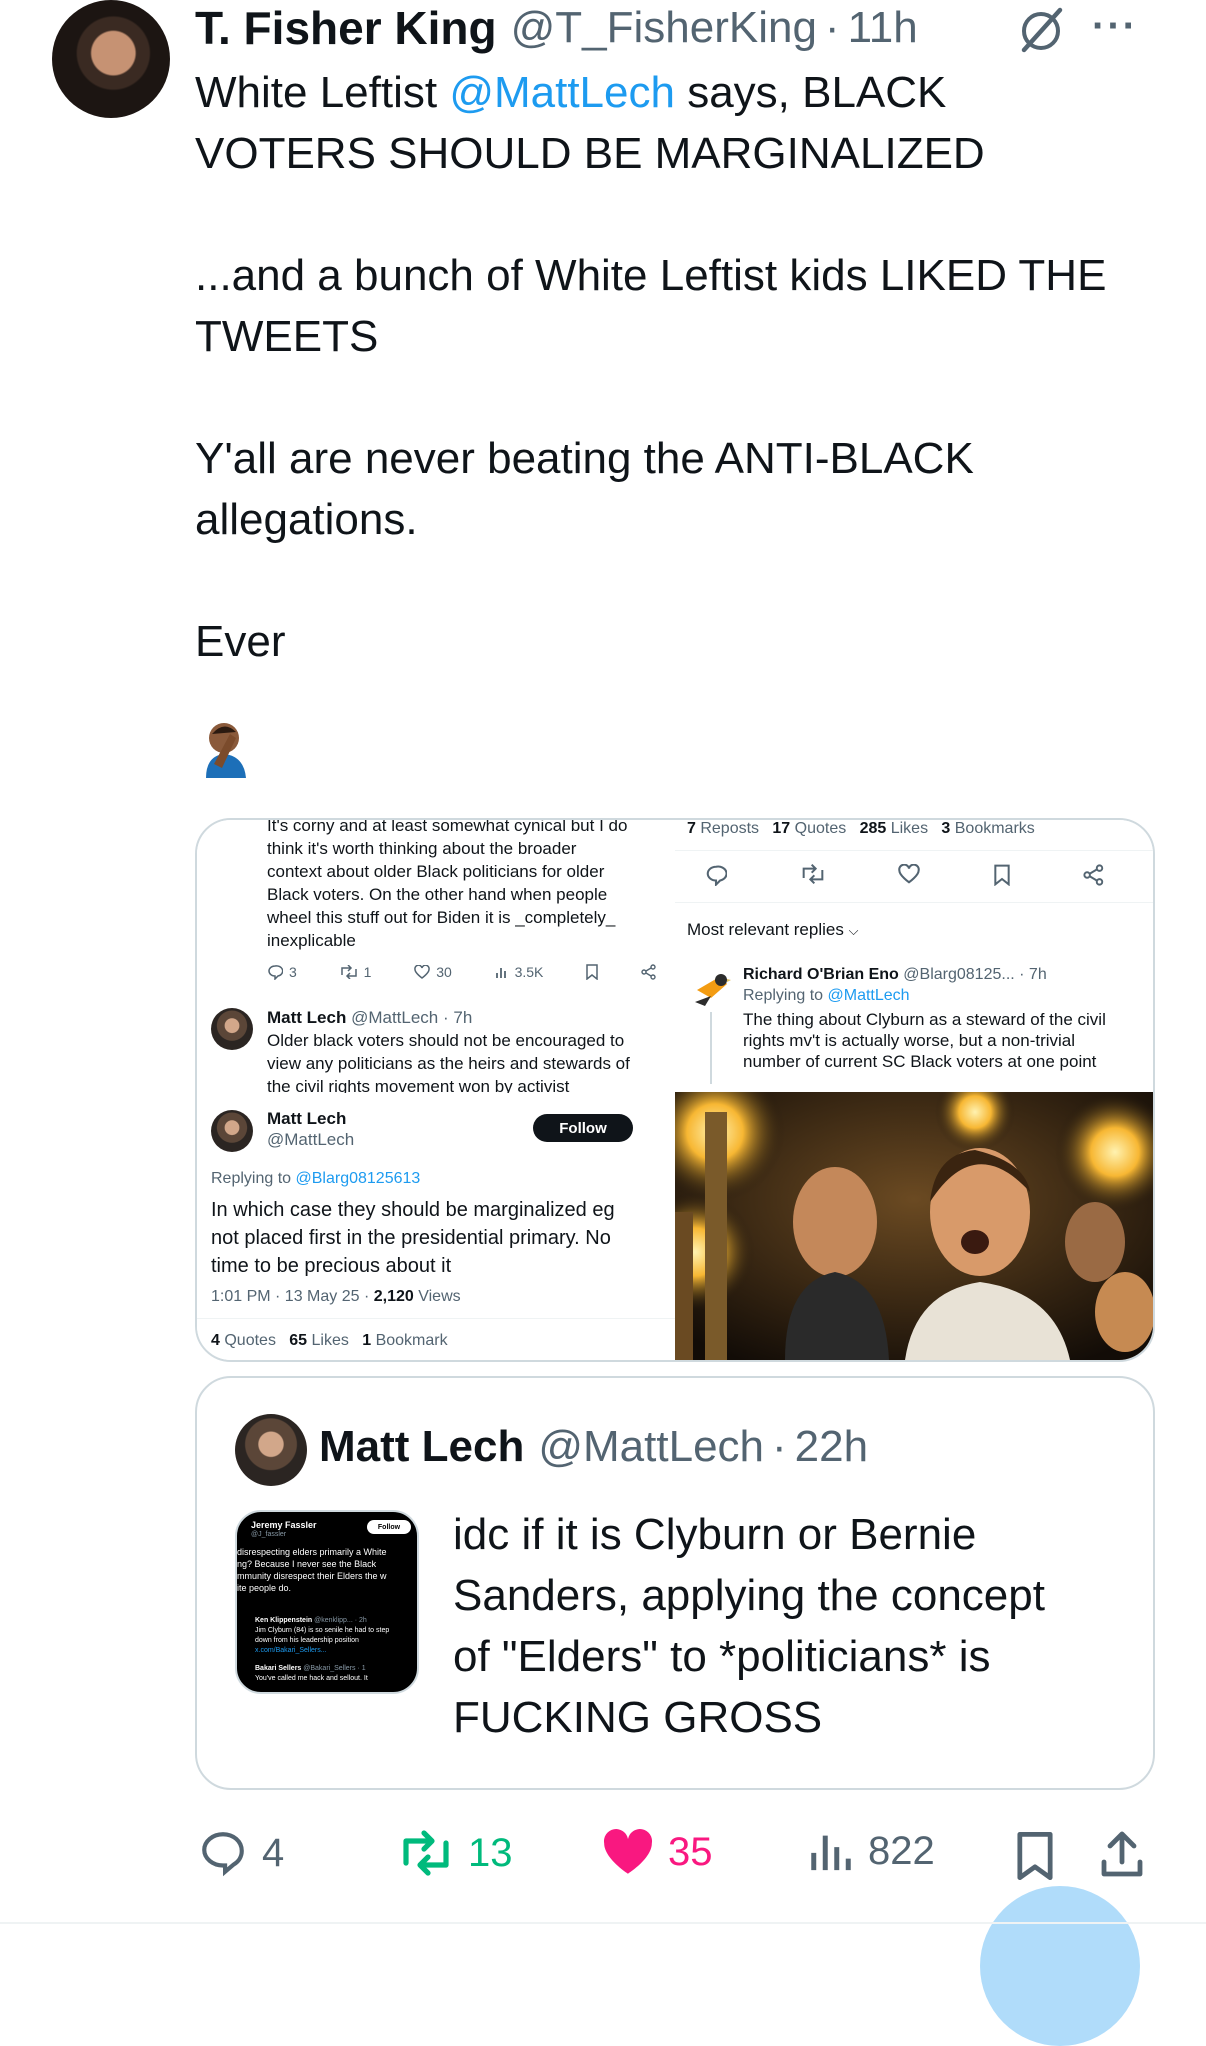 This screenshot has height=2046, width=1206. What do you see at coordinates (307, 1640) in the screenshot?
I see `text-line: down from his leadership position` at bounding box center [307, 1640].